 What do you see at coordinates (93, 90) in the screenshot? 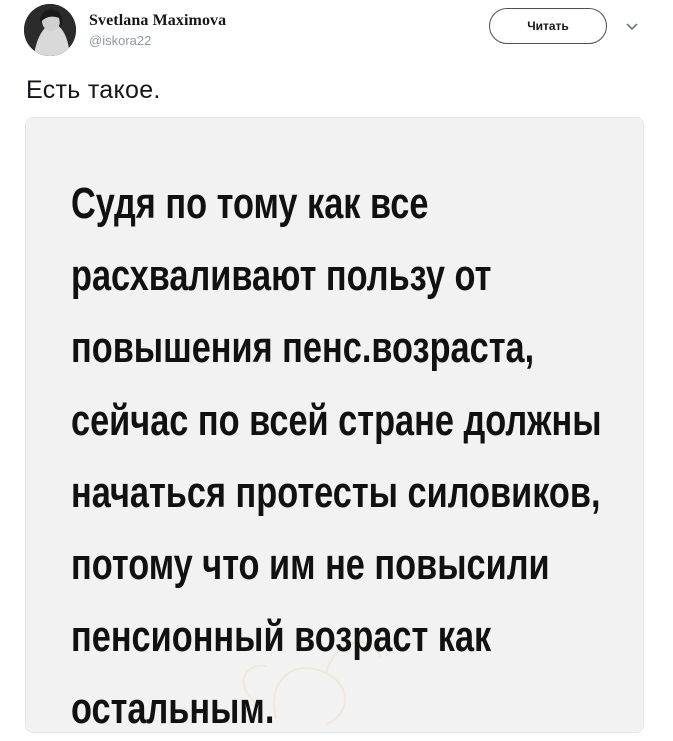
I see `tweet-text: Есть такое.` at bounding box center [93, 90].